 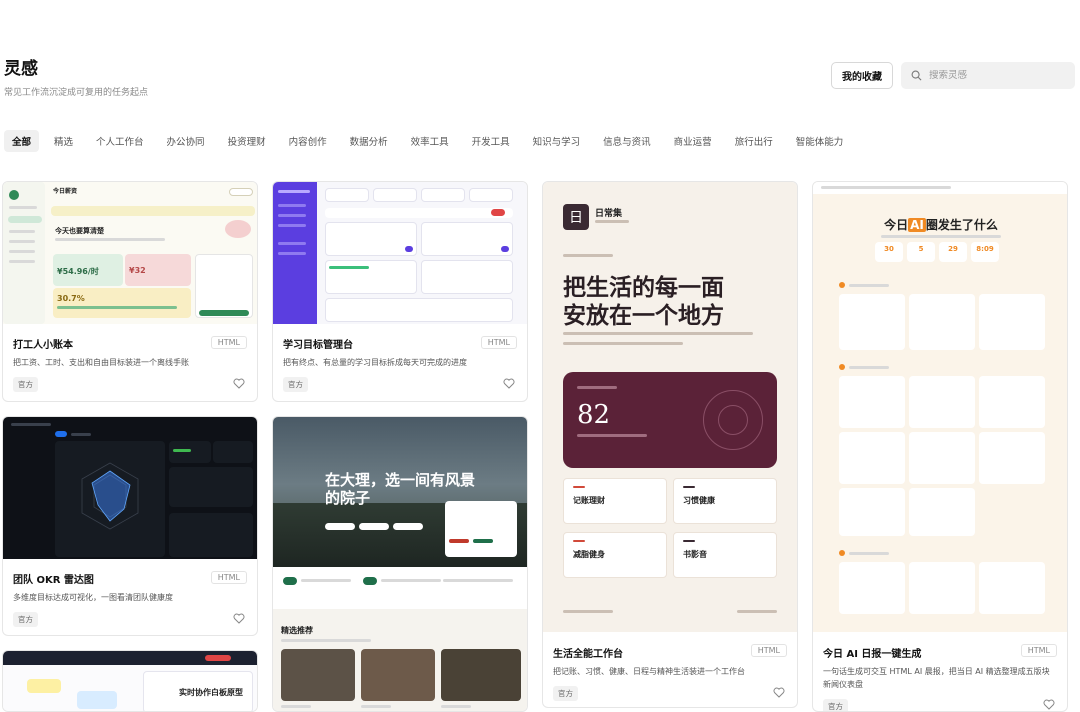 I want to click on thumb-headline: 安放在一个地方, so click(x=643, y=315).